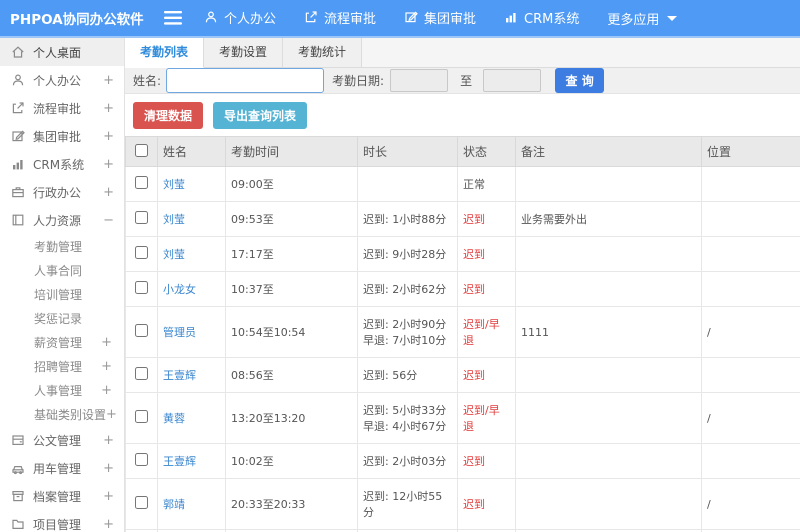 This screenshot has height=532, width=800. Describe the element at coordinates (174, 418) in the screenshot. I see `employee-name-link: 黄蓉` at that location.